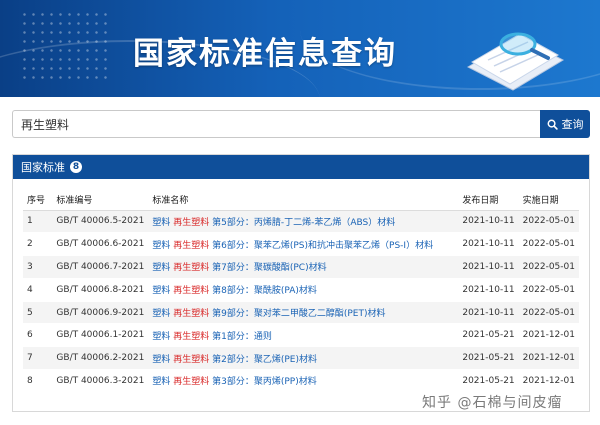  I want to click on search-button: 查询, so click(565, 124).